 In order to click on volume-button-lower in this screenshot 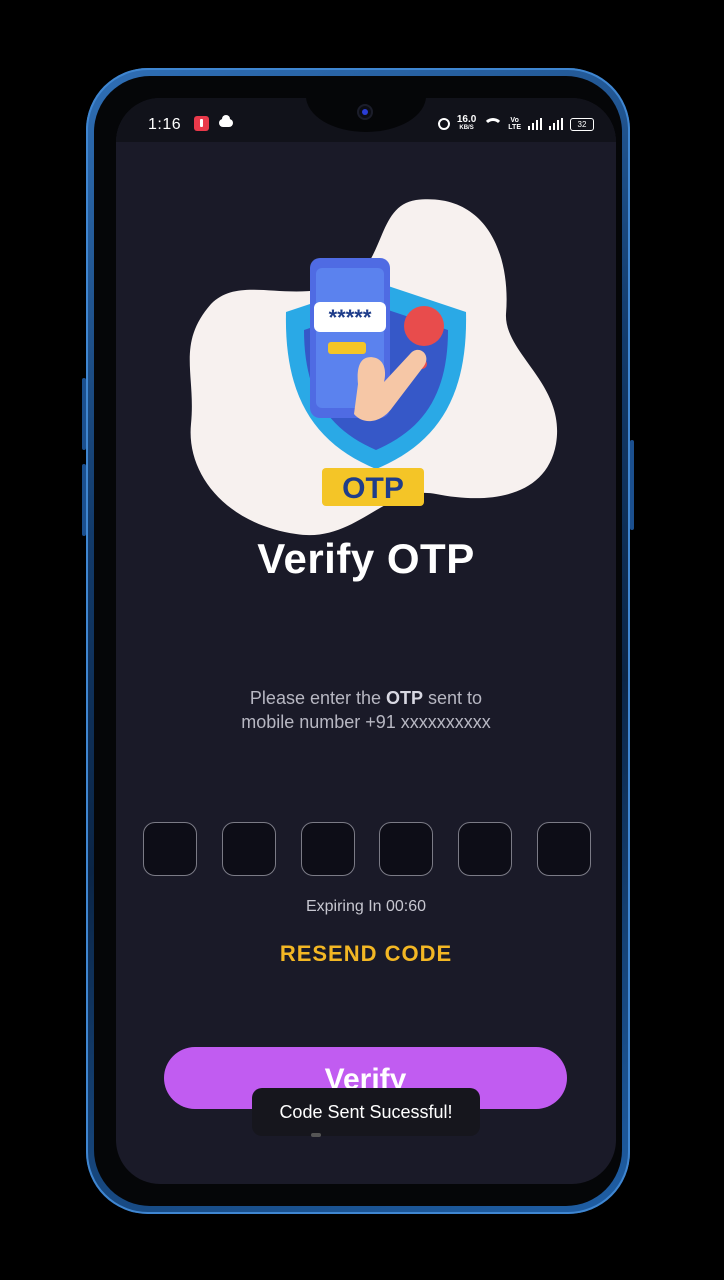, I will do `click(84, 500)`.